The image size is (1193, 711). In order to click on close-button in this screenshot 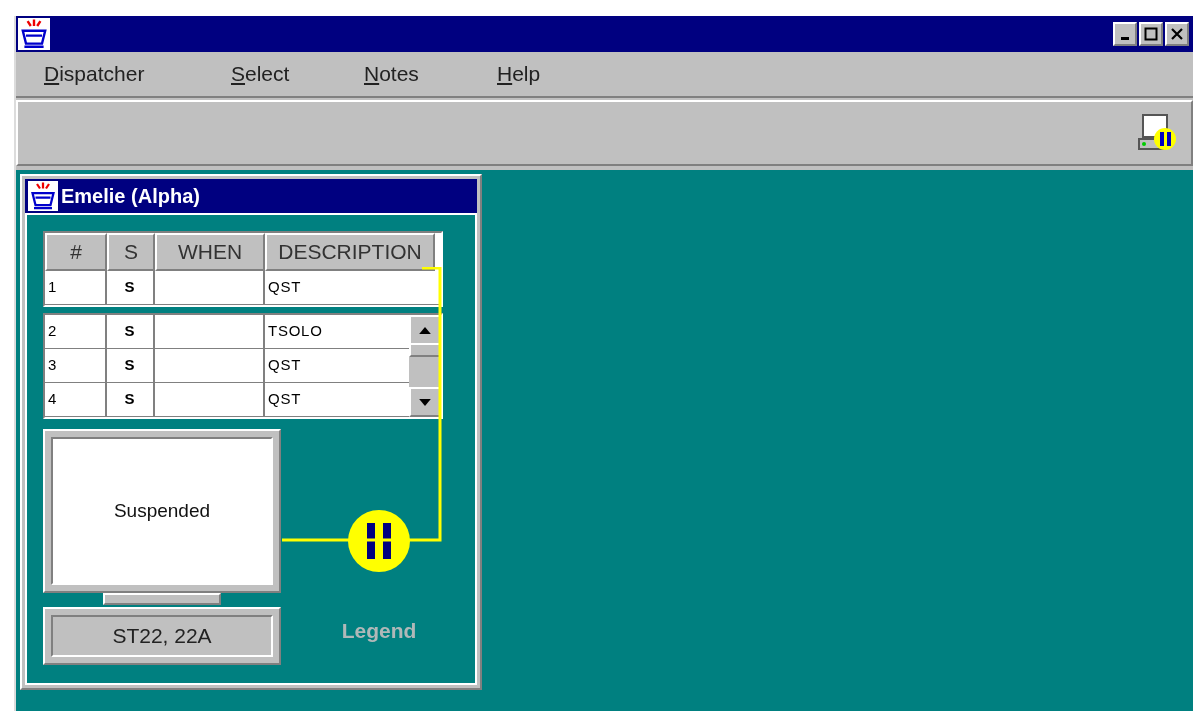, I will do `click(1177, 34)`.